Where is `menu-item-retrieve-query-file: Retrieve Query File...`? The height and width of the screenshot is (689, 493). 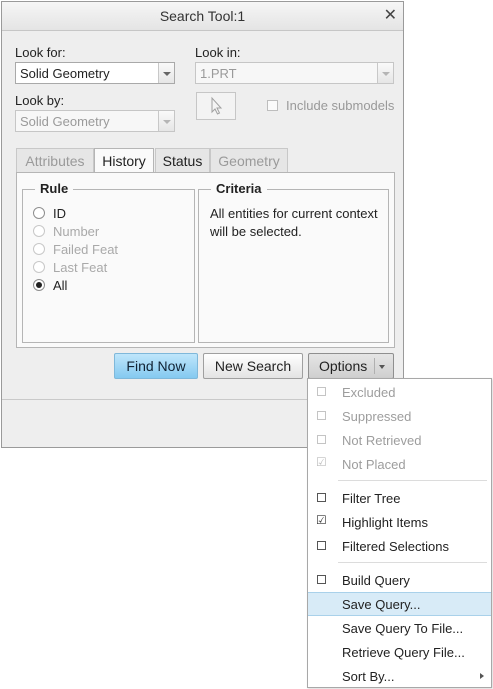
menu-item-retrieve-query-file: Retrieve Query File... is located at coordinates (399, 652).